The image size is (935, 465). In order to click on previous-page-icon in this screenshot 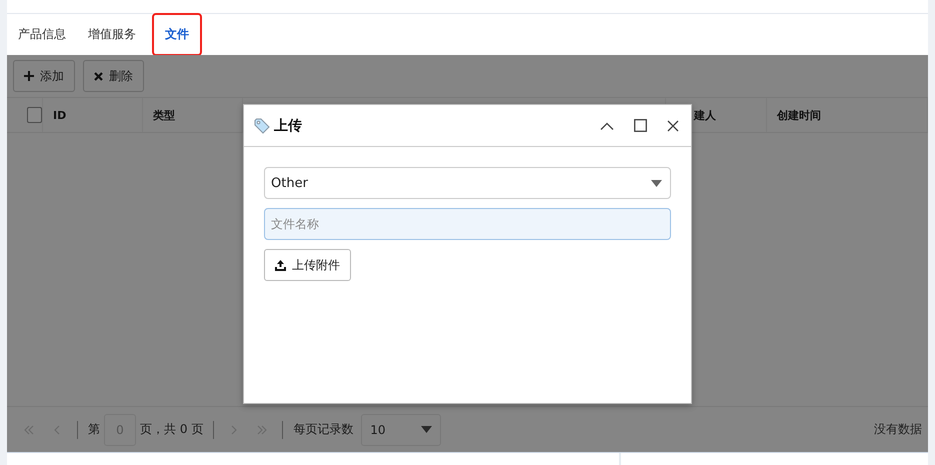, I will do `click(57, 429)`.